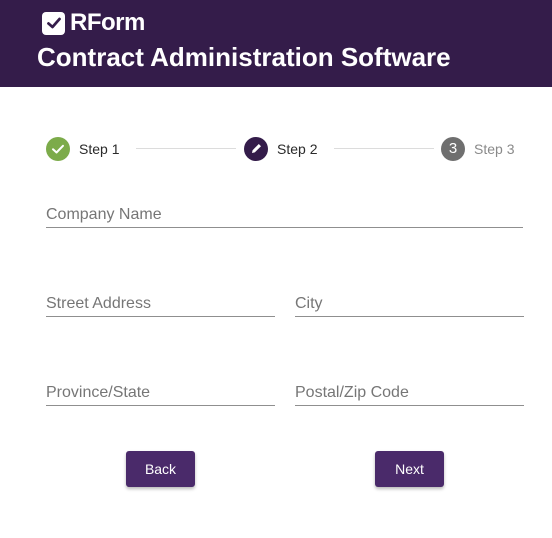 The width and height of the screenshot is (552, 538). What do you see at coordinates (297, 148) in the screenshot?
I see `step-2-label: Step 2` at bounding box center [297, 148].